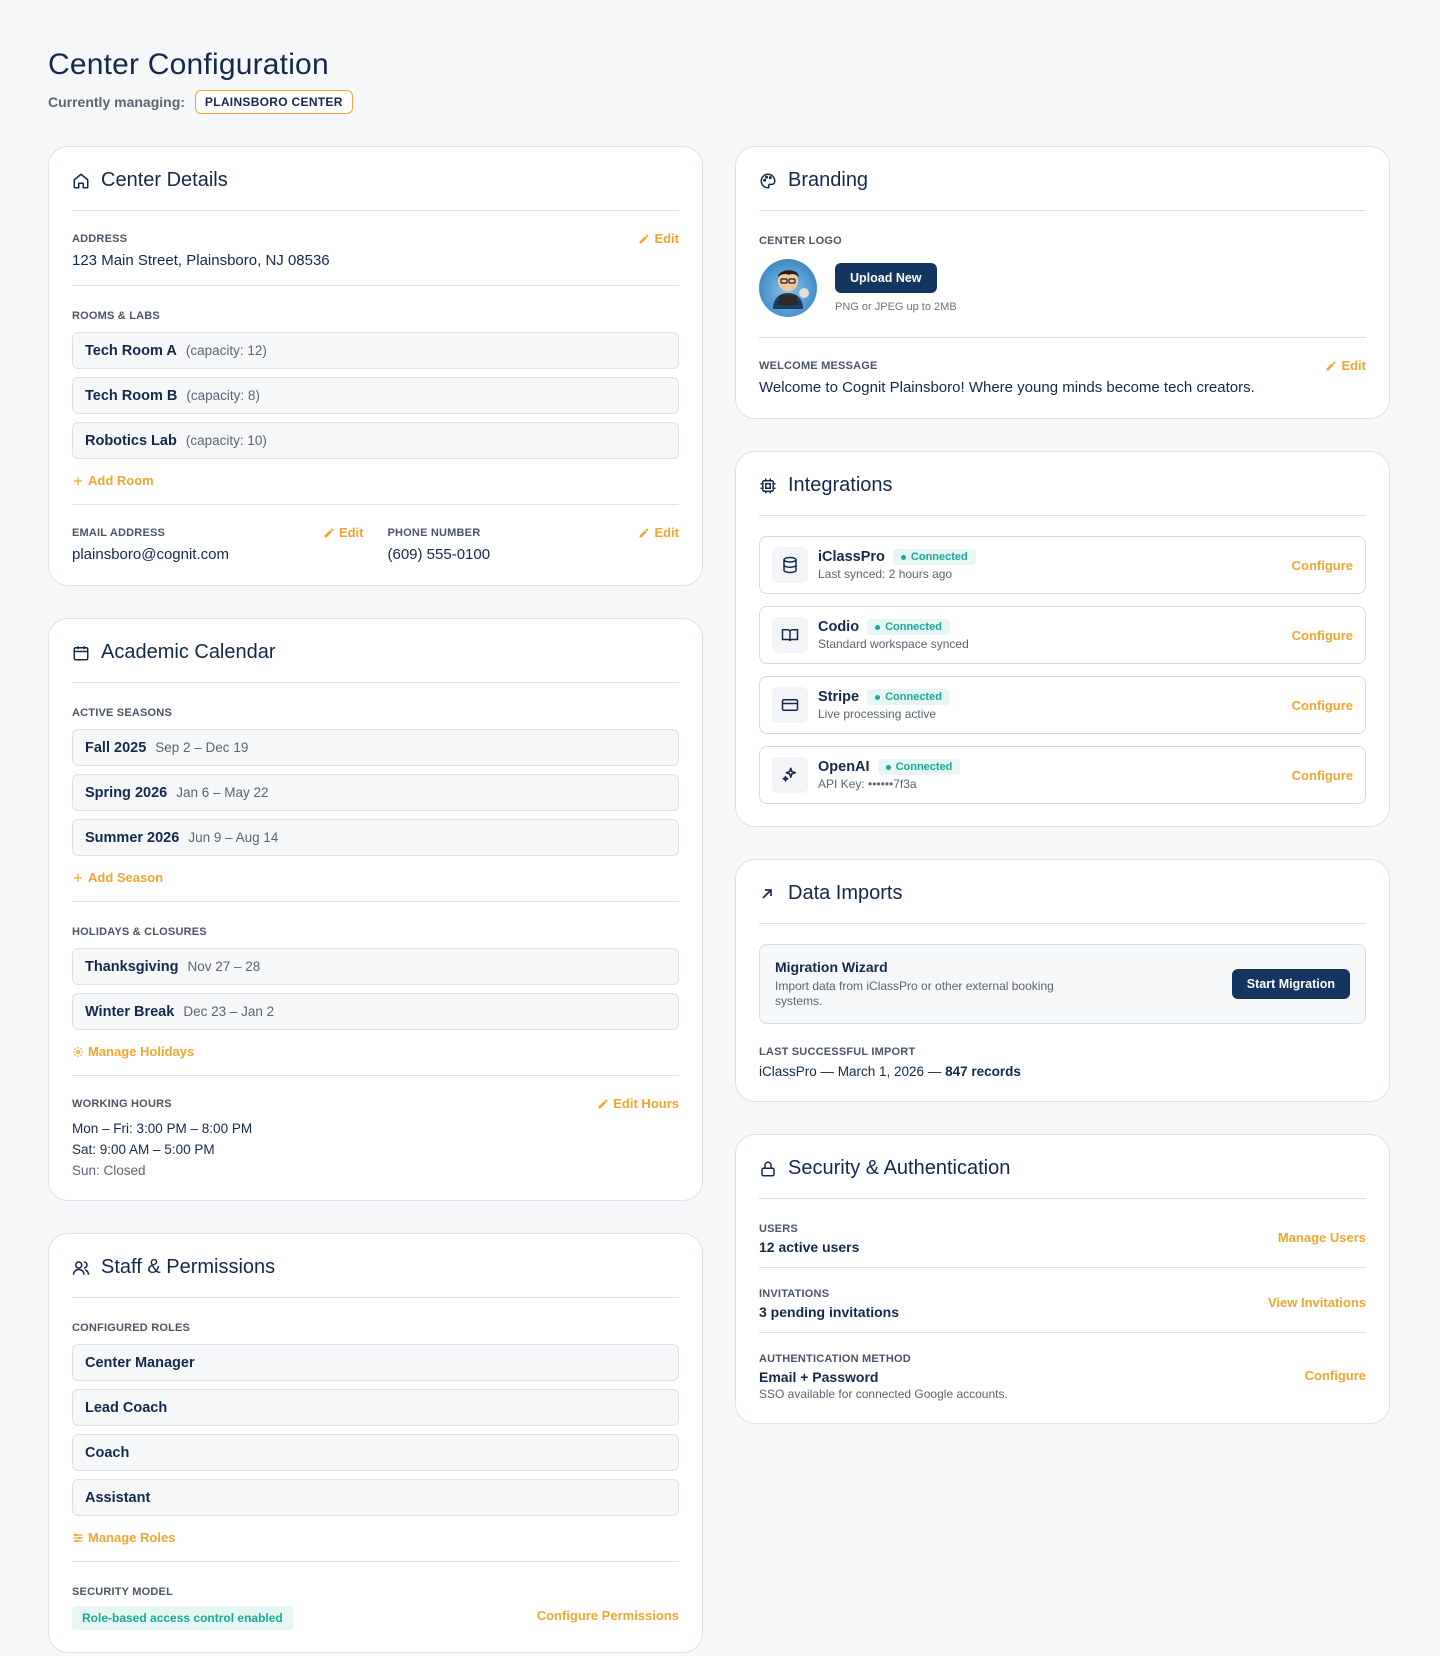  Describe the element at coordinates (375, 480) in the screenshot. I see `add-room-button: Add Room` at that location.